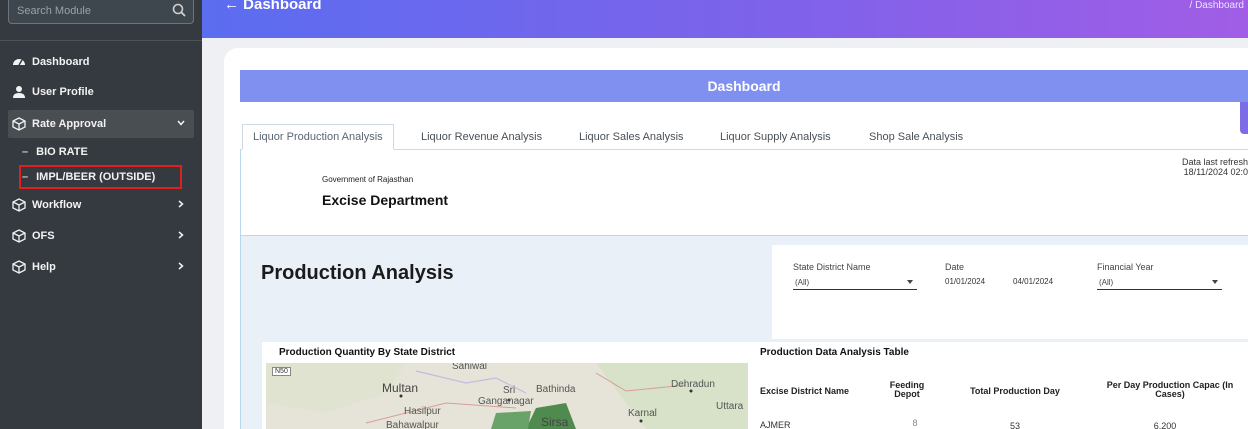 The width and height of the screenshot is (1248, 429). I want to click on department-name: Excise Department, so click(385, 200).